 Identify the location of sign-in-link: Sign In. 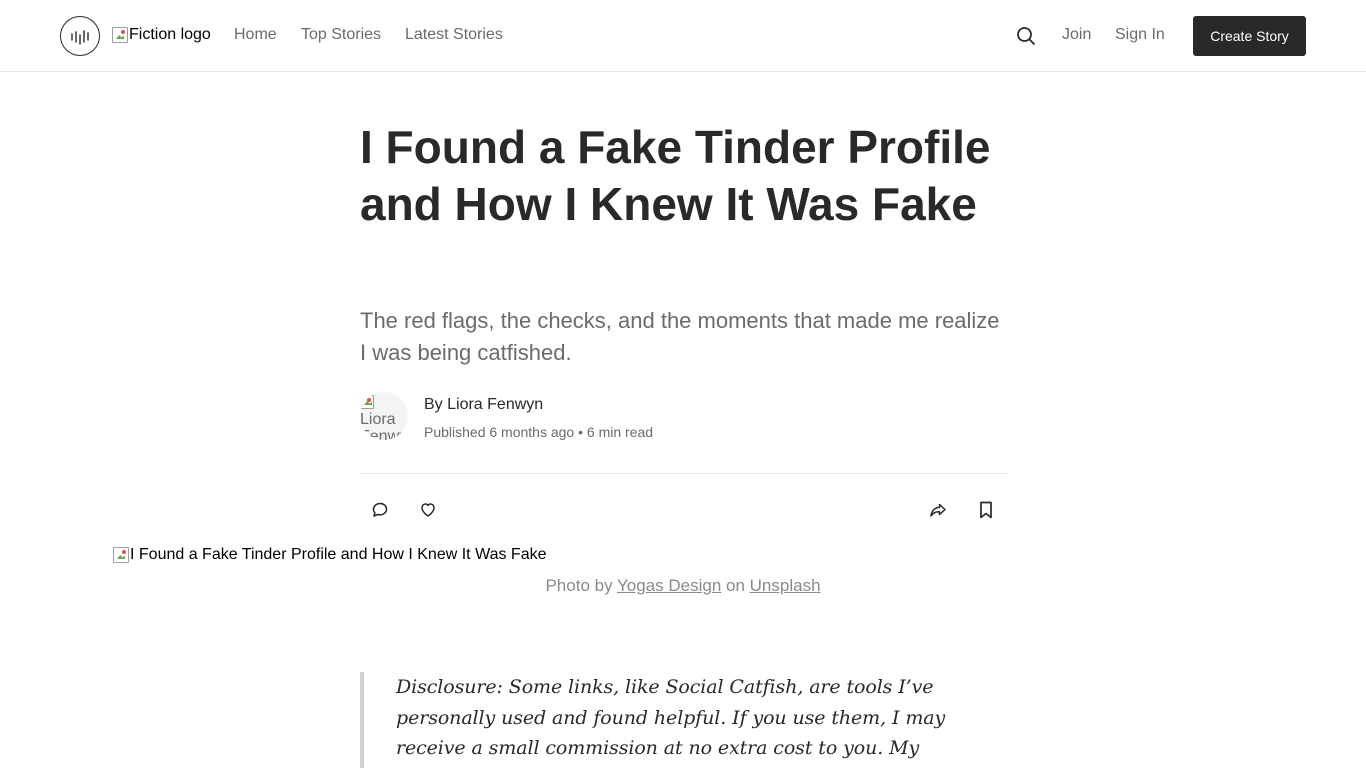
(1140, 35).